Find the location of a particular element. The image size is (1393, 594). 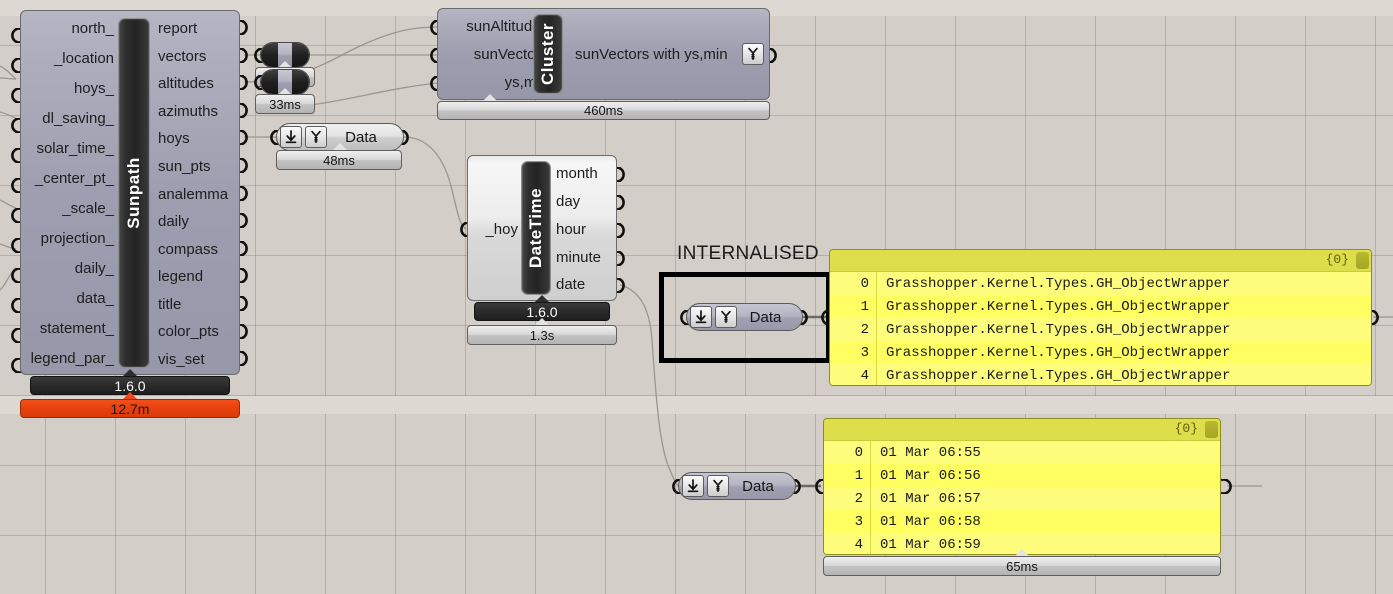

panel-dates-path: {0} is located at coordinates (1186, 428).